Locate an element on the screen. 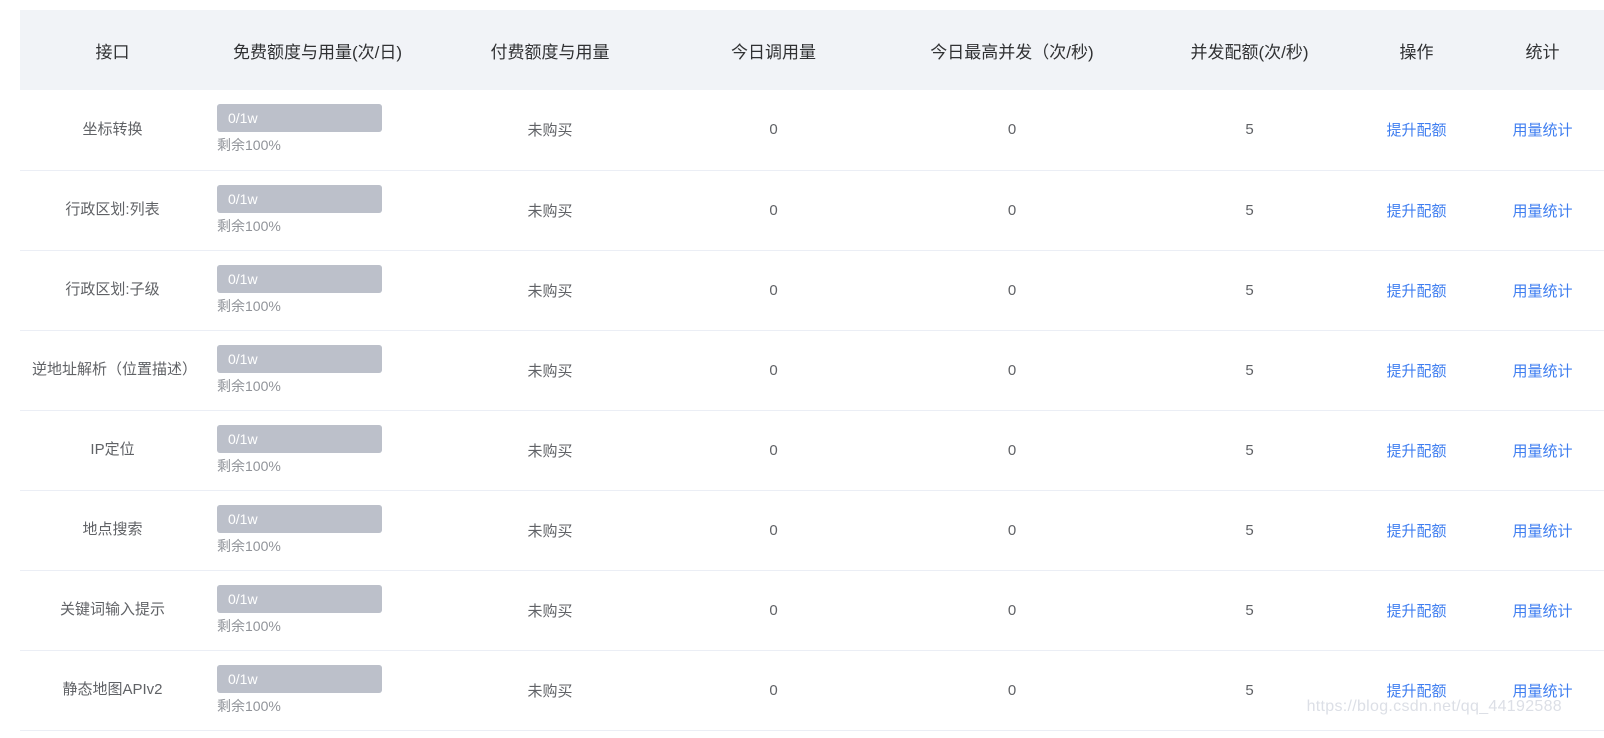  interface-name: 行政区划:子级 is located at coordinates (112, 289).